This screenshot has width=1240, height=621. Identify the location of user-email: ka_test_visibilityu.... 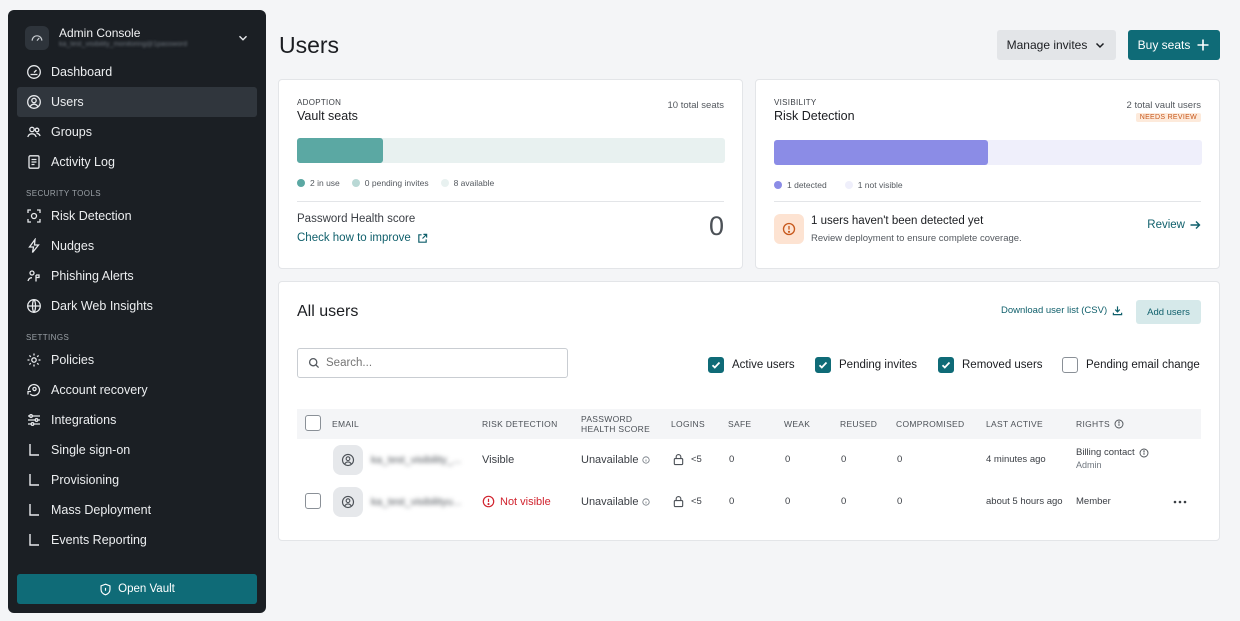
(416, 502).